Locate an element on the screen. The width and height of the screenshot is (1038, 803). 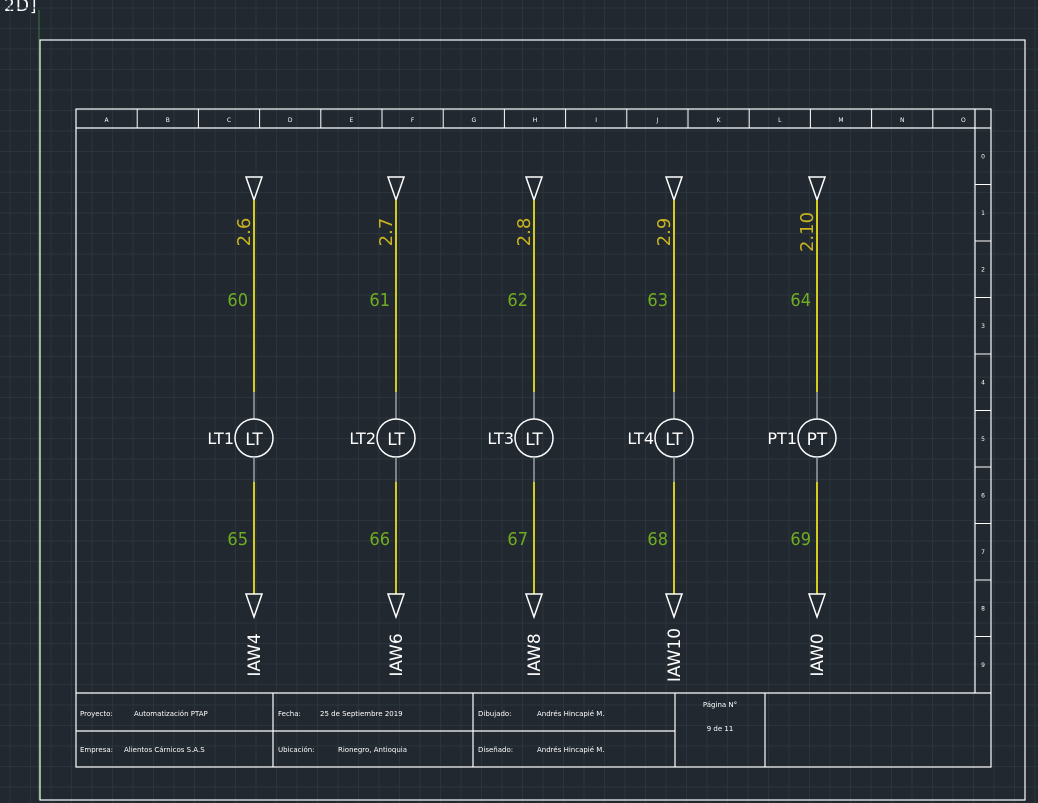
instrument-loop: 2.7 61 LT LT2 66 IAW6 is located at coordinates (382, 426).